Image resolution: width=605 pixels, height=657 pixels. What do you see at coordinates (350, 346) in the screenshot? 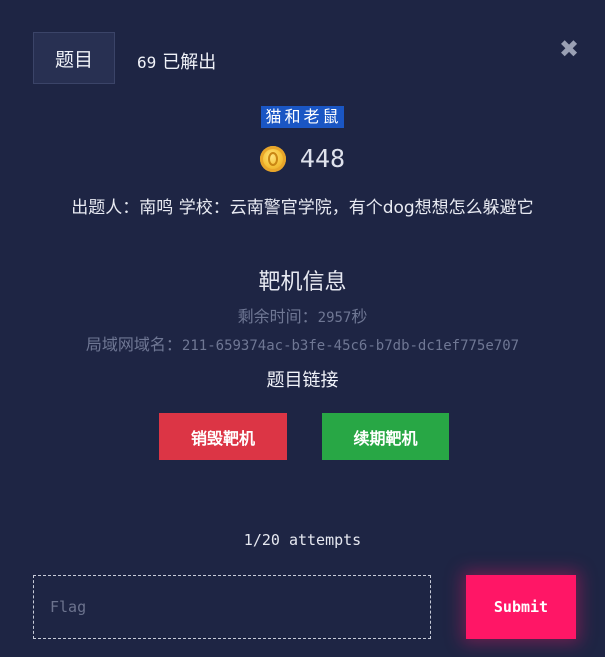
I see `lan-domain-value: 211-659374ac-b3fe-45c6-b7db-dc1ef775e707` at bounding box center [350, 346].